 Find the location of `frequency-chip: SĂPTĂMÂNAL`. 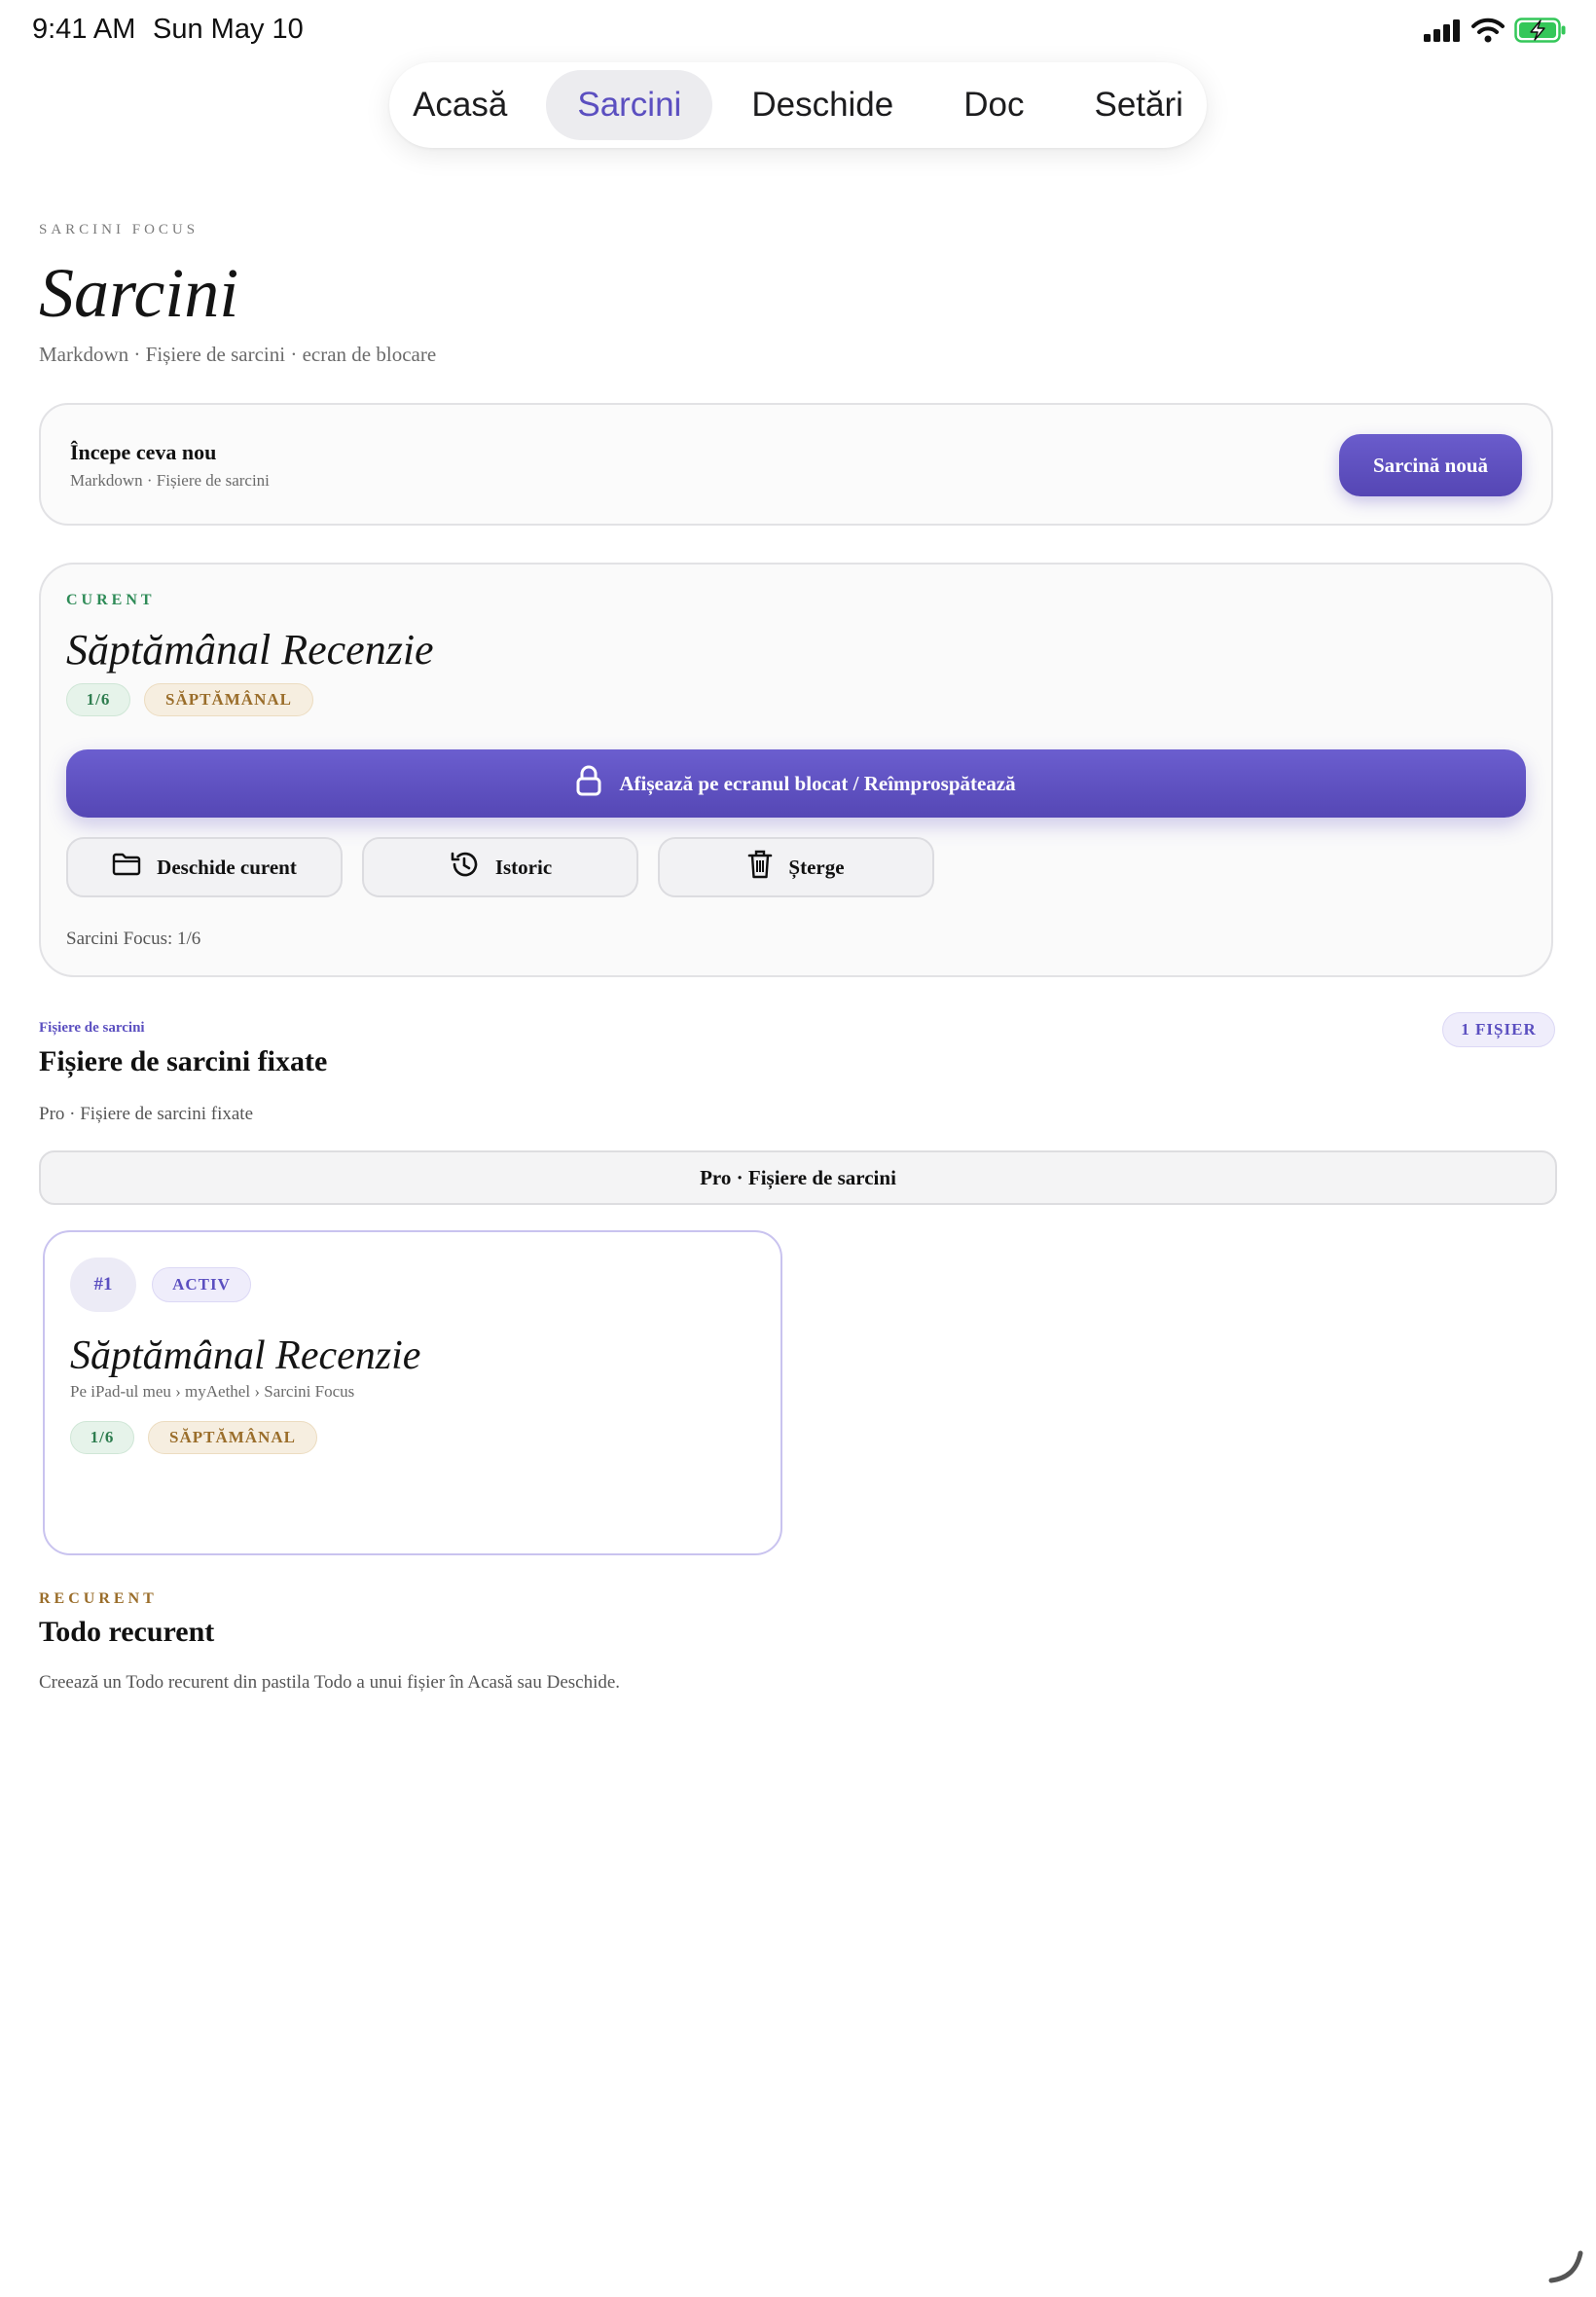

frequency-chip: SĂPTĂMÂNAL is located at coordinates (228, 699).